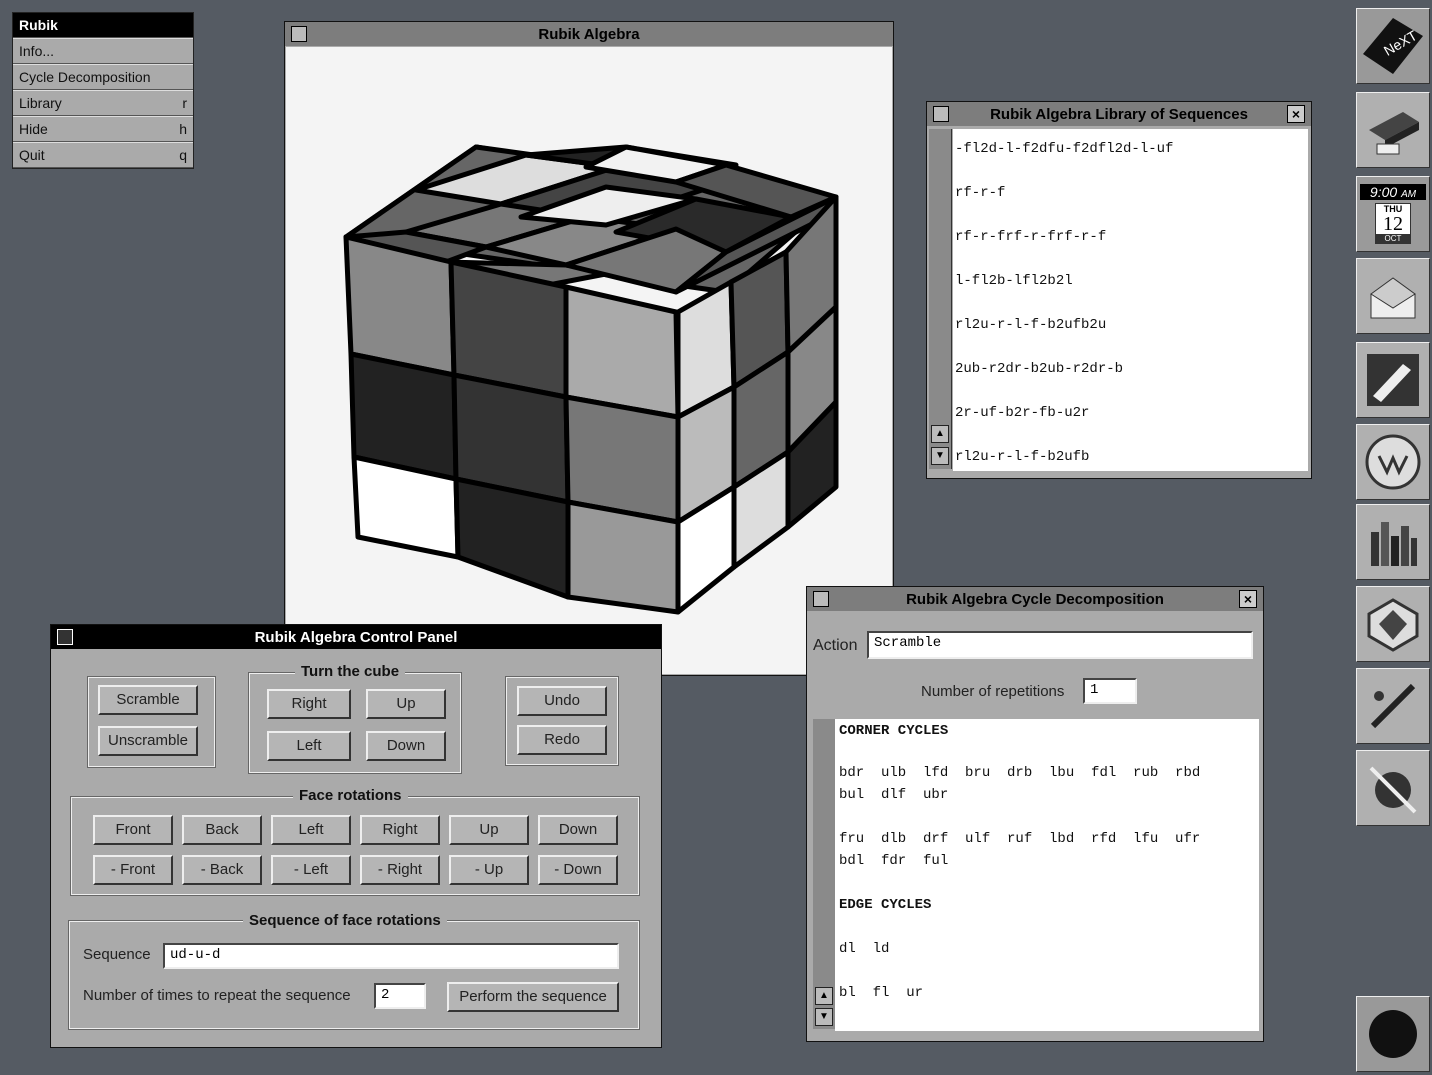 This screenshot has width=1432, height=1075. I want to click on redo-button: Redo, so click(562, 740).